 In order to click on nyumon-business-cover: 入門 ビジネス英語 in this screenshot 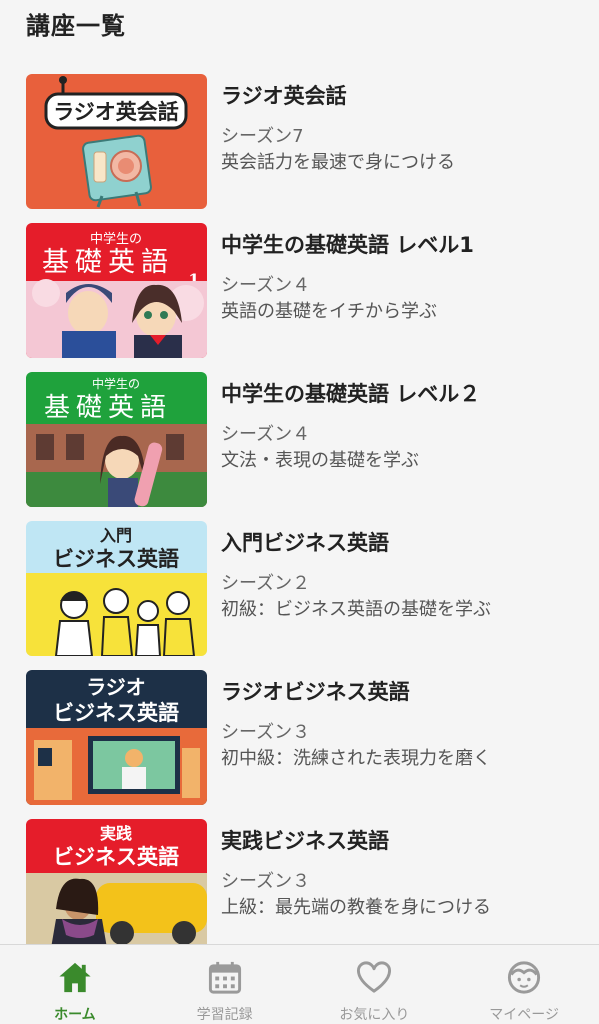, I will do `click(116, 588)`.